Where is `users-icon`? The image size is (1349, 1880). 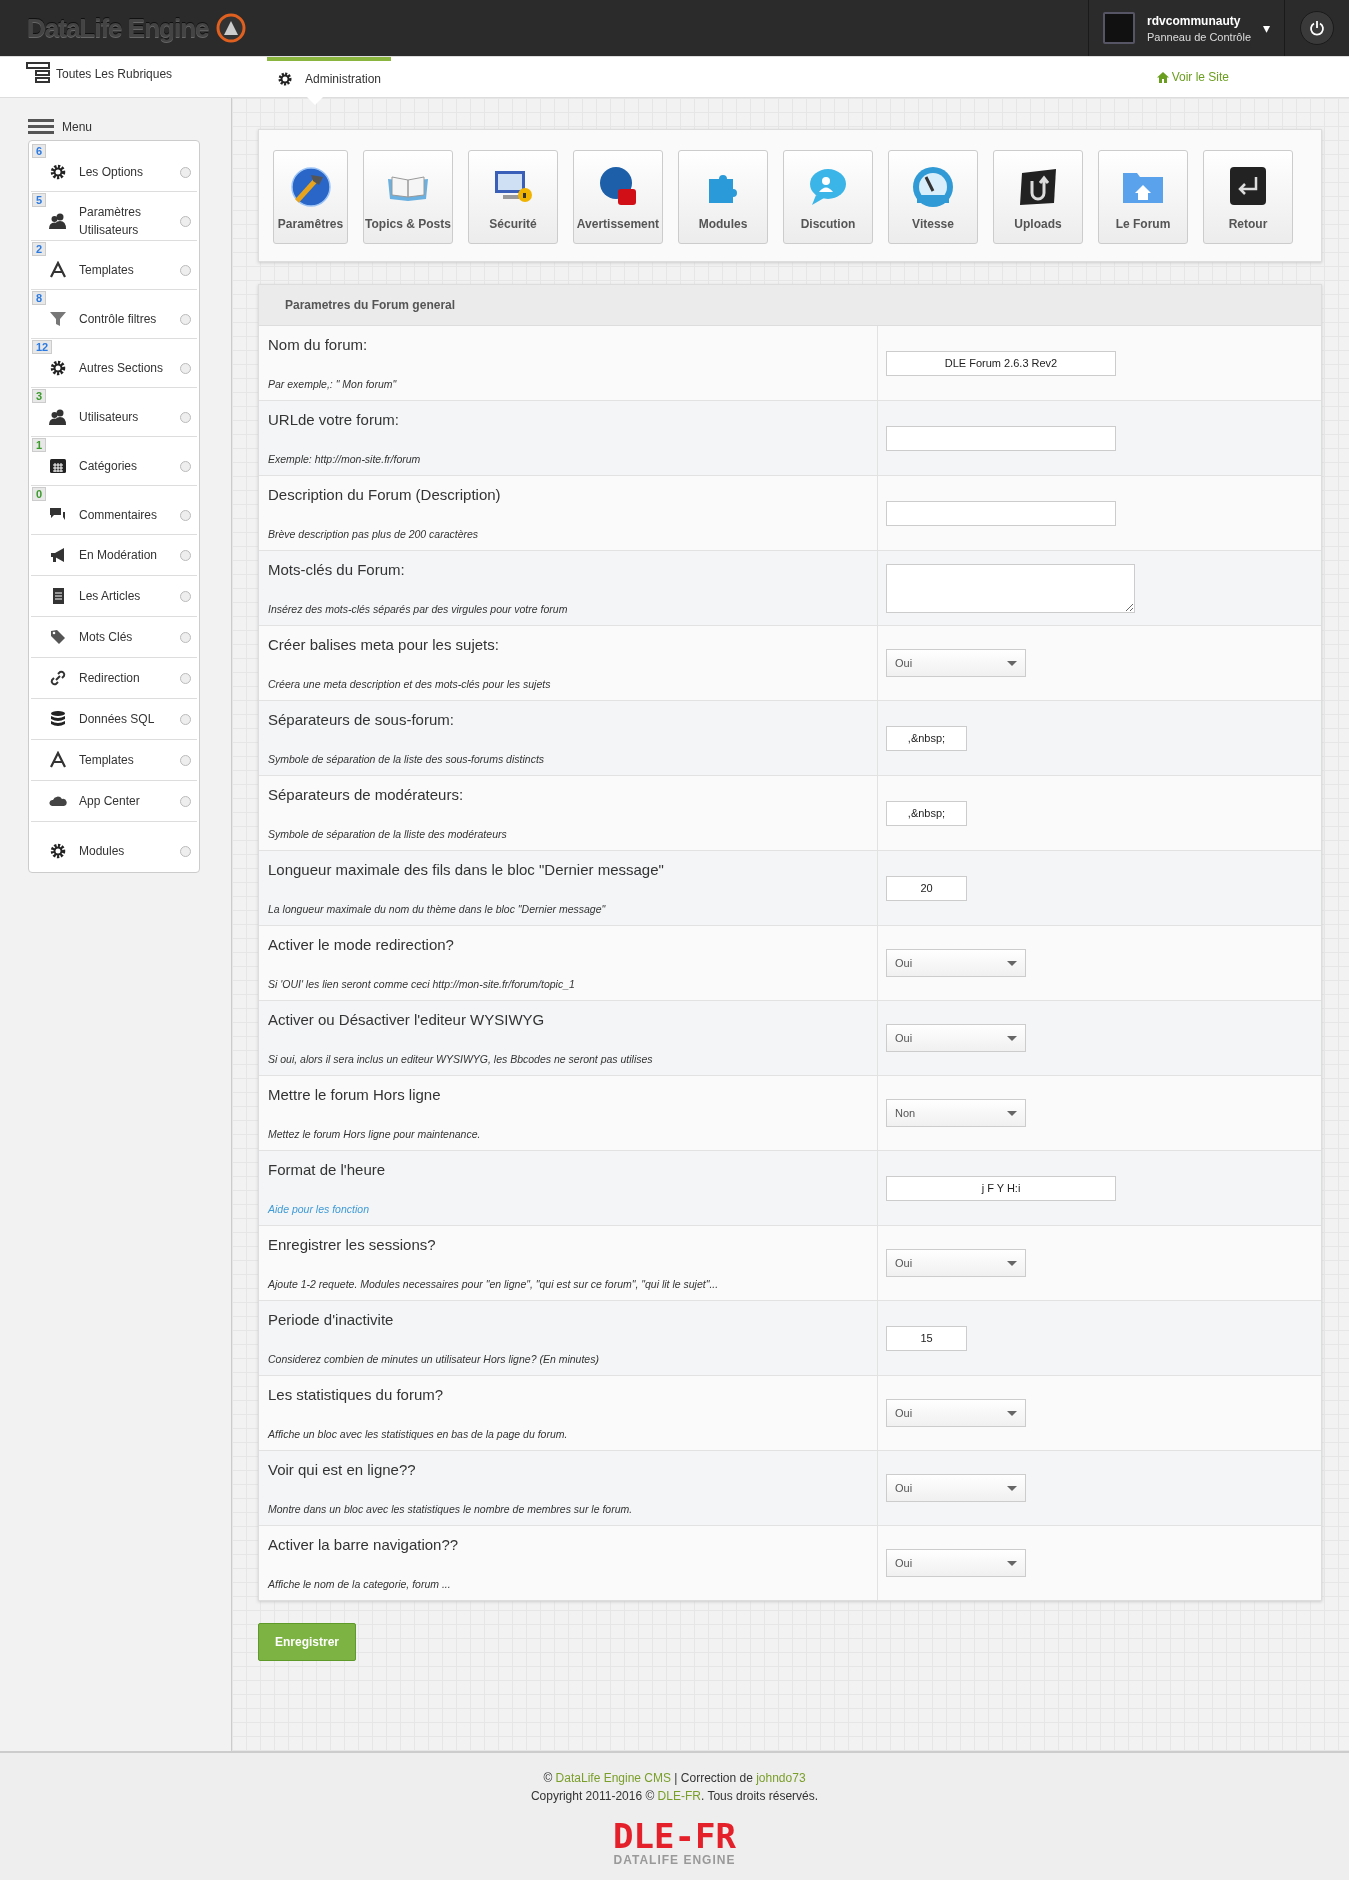
users-icon is located at coordinates (58, 221).